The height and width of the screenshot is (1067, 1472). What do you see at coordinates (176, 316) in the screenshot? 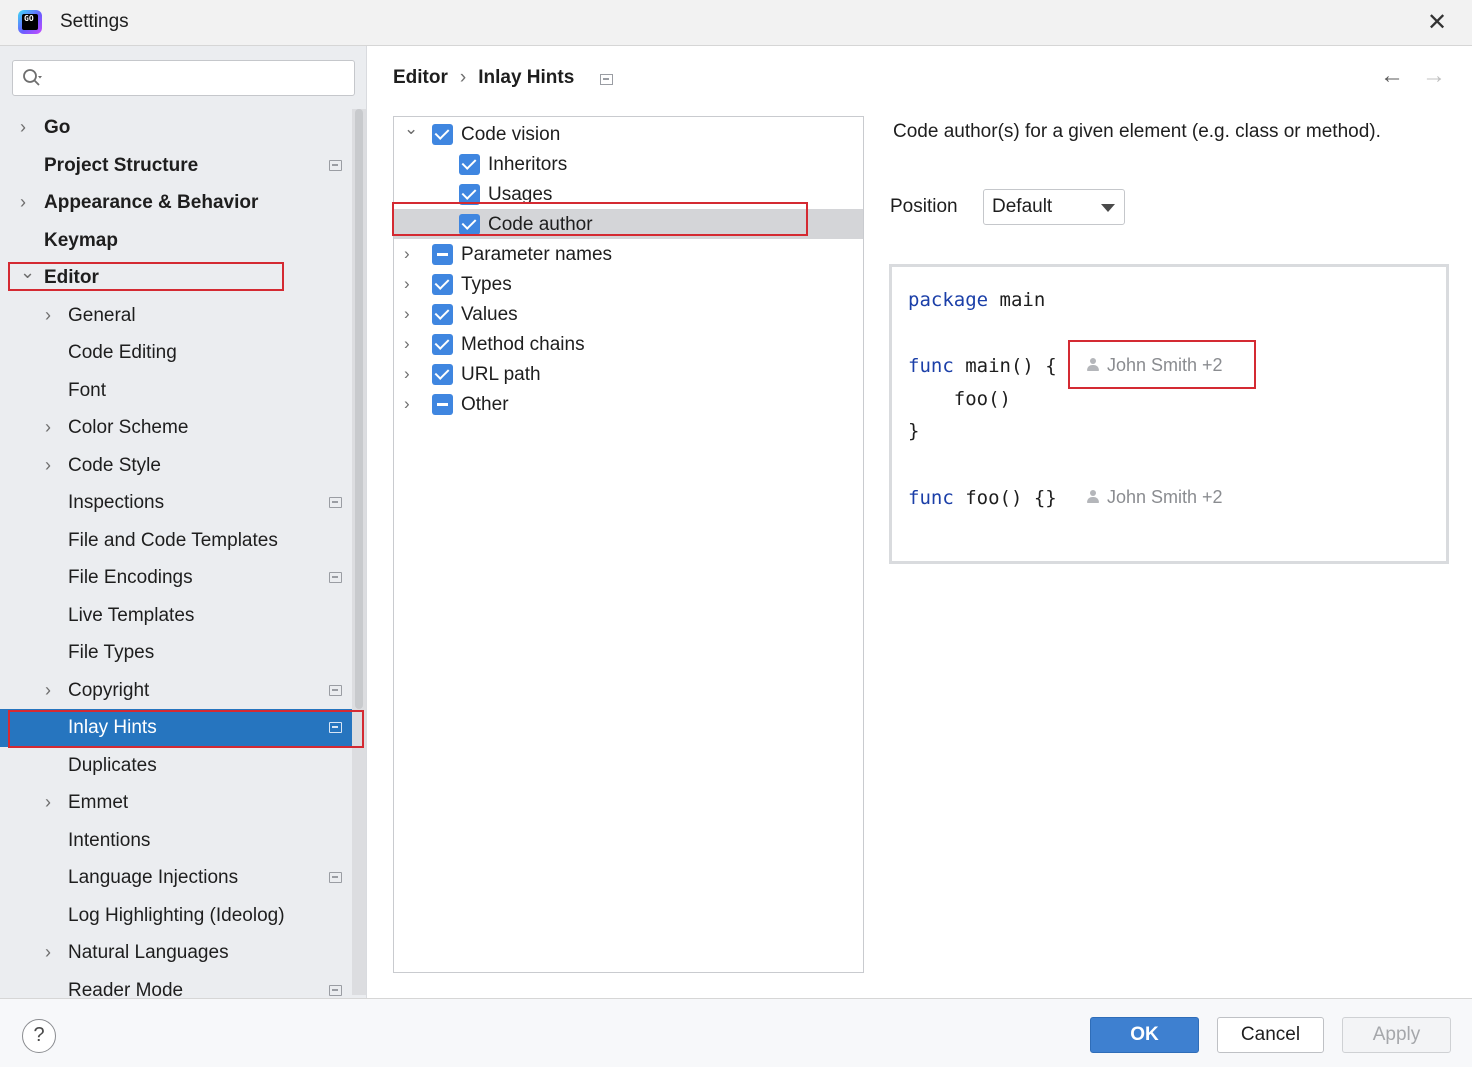
I see `sidebar-item-general: › General` at bounding box center [176, 316].